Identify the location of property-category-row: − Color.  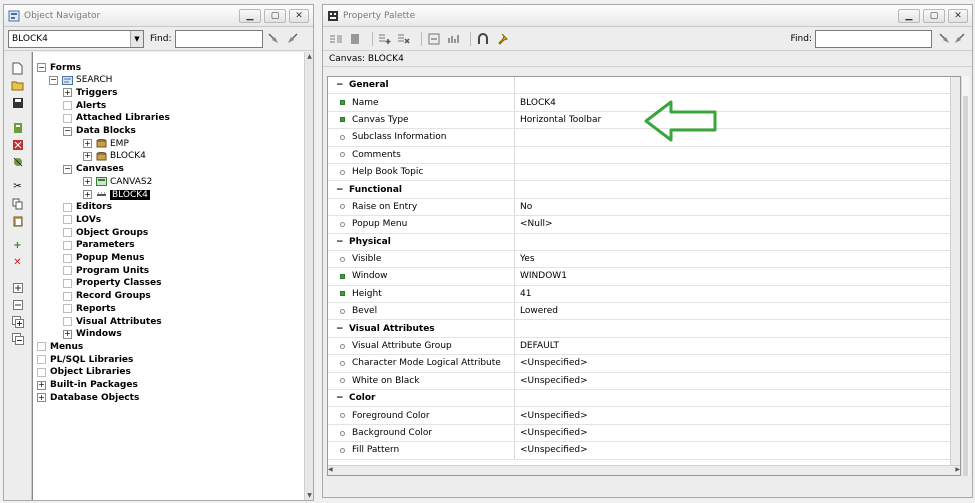
(644, 399).